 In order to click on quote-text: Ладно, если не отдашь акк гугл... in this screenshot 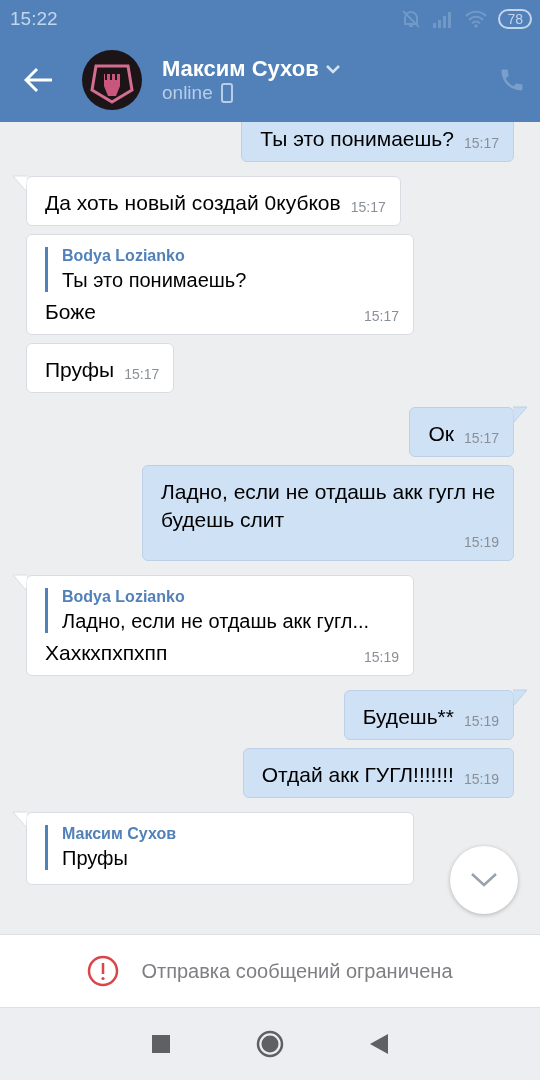, I will do `click(216, 621)`.